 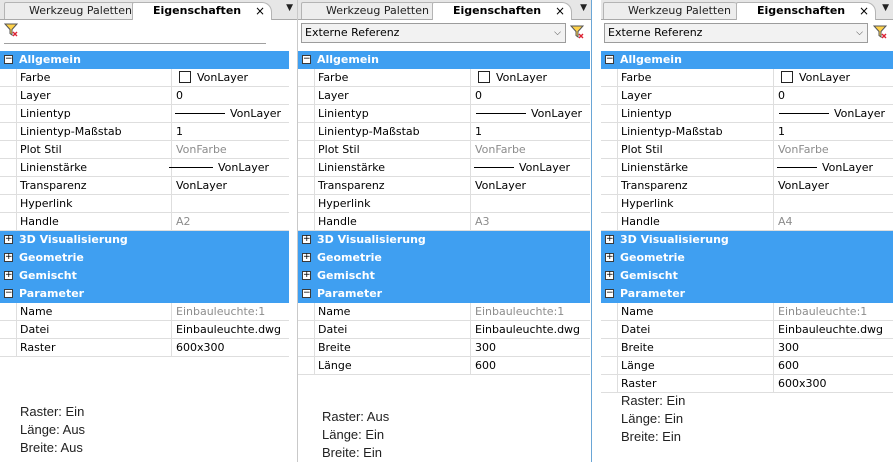 I want to click on prop-label: Handle, so click(x=695, y=221).